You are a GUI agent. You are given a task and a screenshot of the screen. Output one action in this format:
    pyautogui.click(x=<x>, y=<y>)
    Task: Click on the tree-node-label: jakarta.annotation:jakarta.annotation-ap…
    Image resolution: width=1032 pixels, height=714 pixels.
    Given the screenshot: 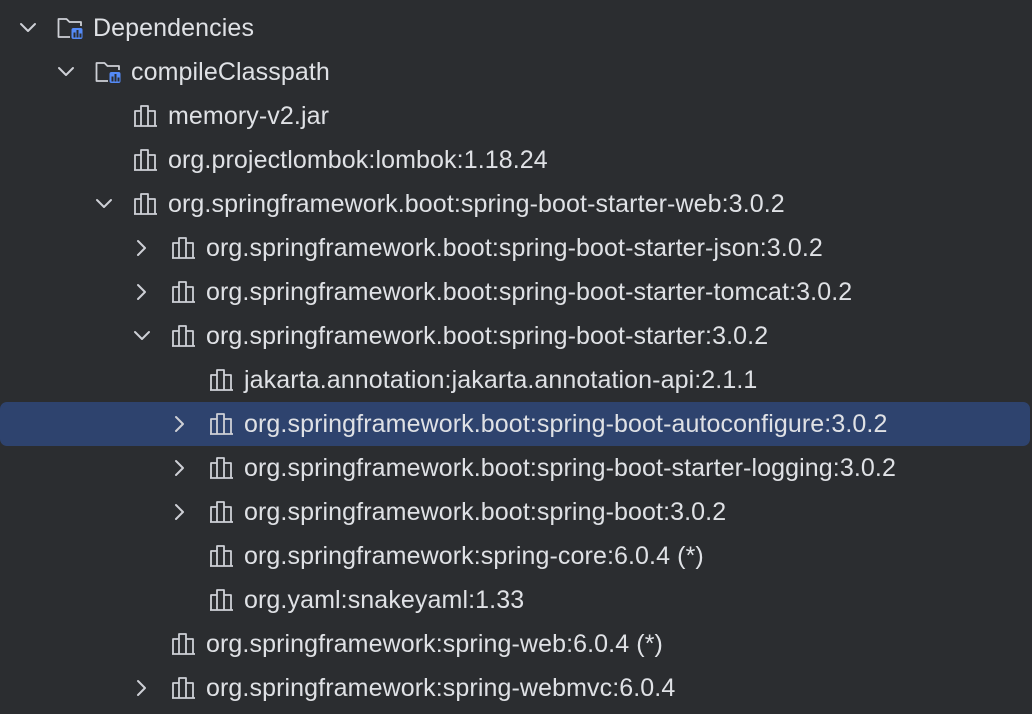 What is the action you would take?
    pyautogui.click(x=501, y=380)
    